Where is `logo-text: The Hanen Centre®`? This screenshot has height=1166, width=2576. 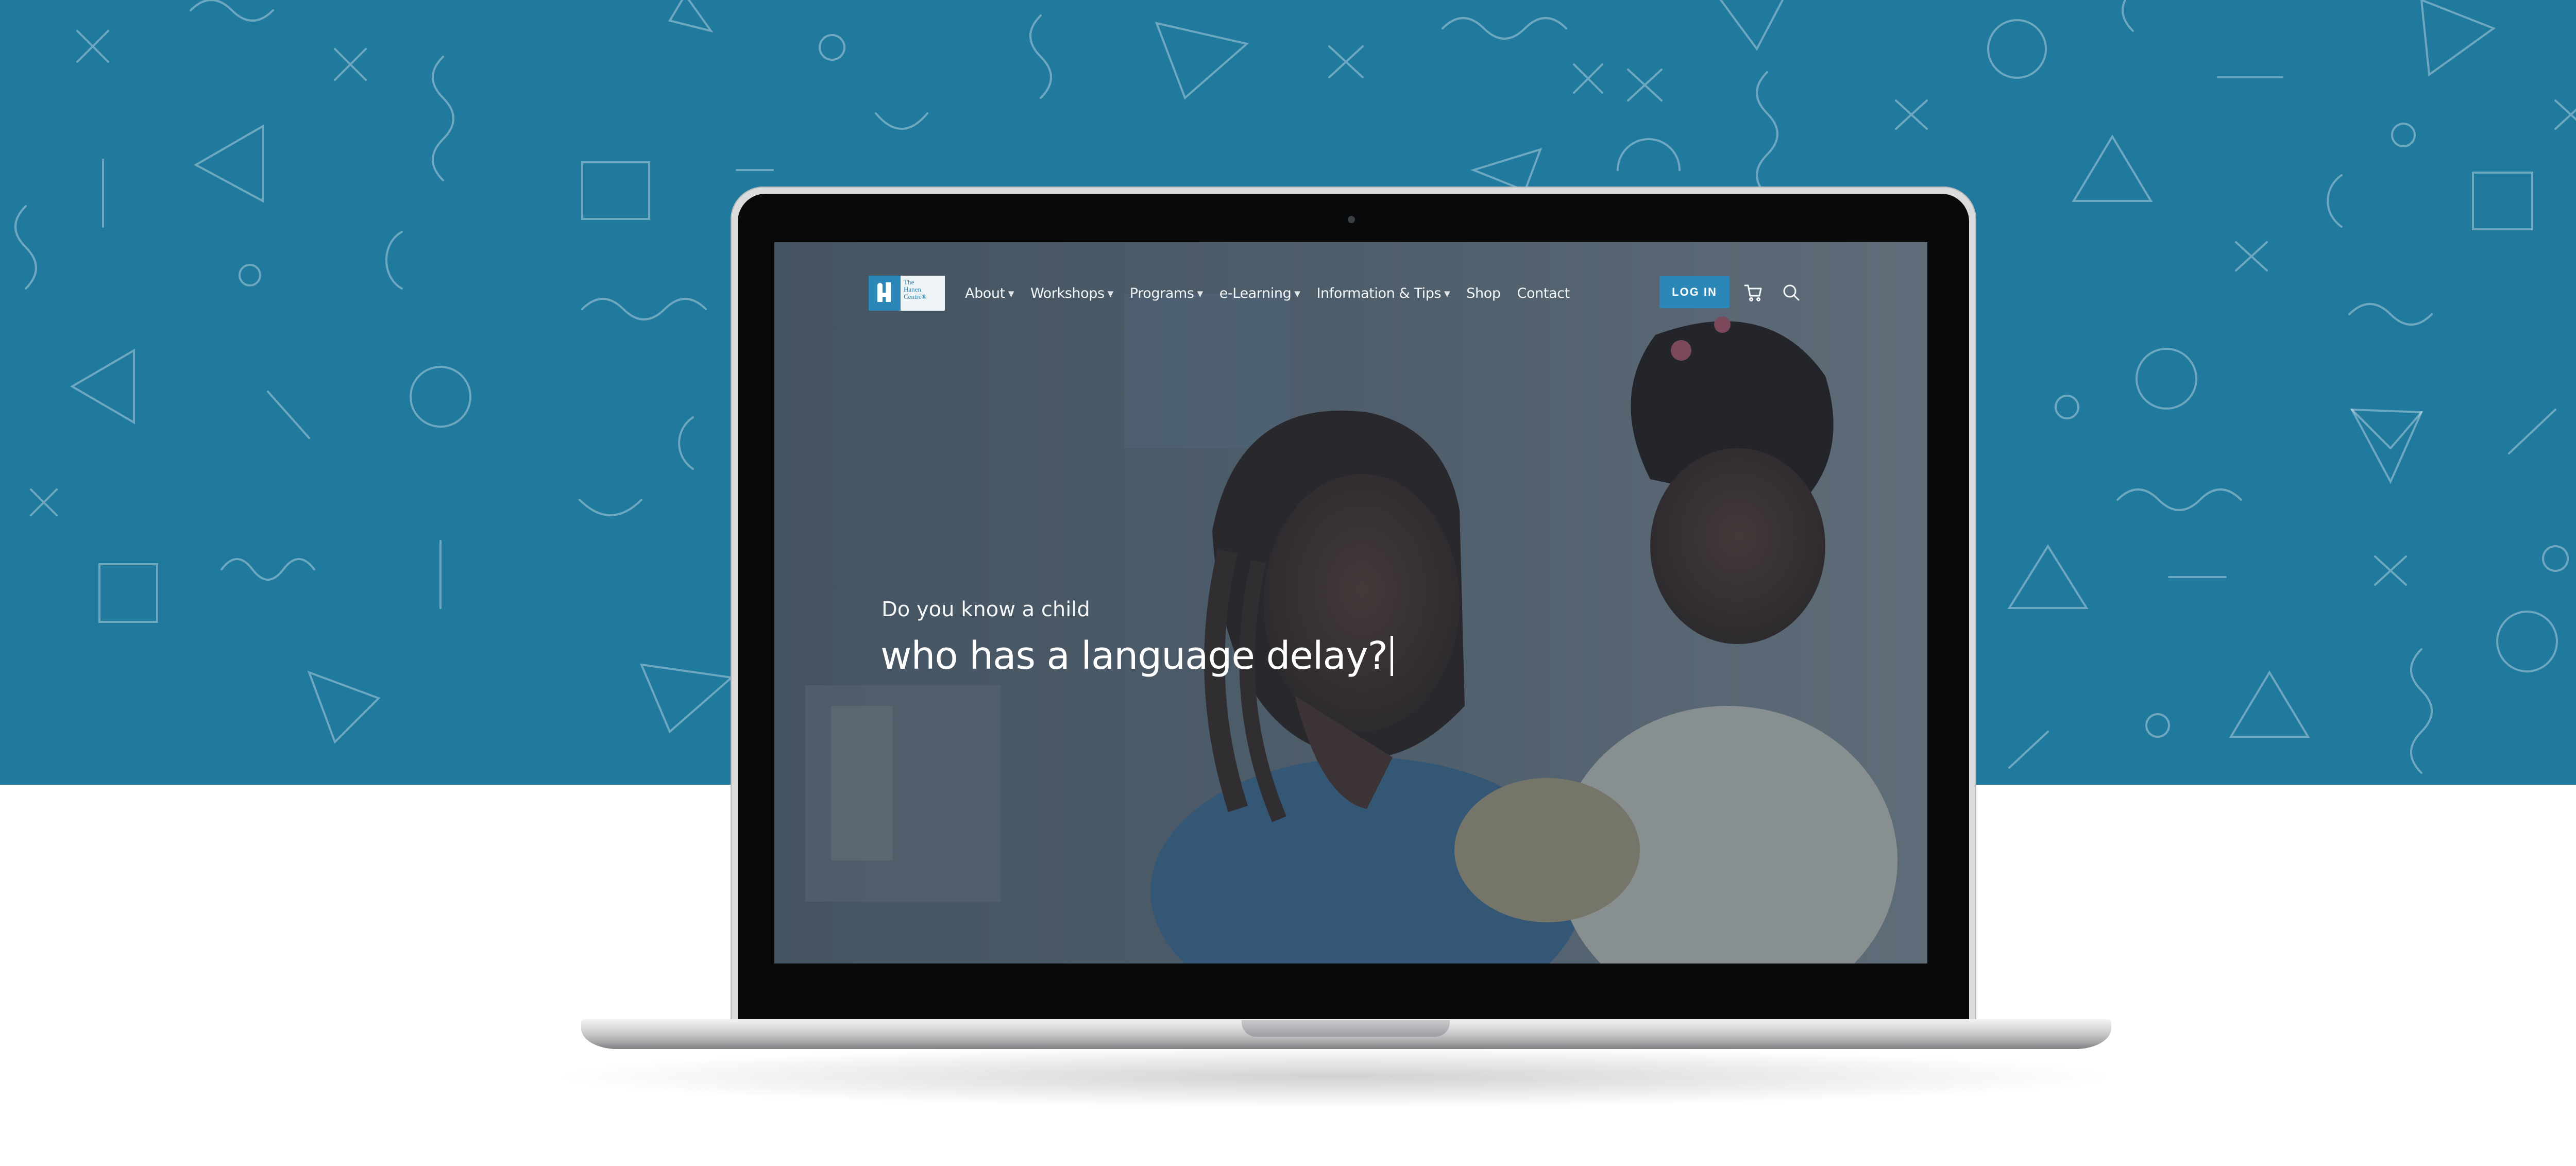 logo-text: The Hanen Centre® is located at coordinates (923, 293).